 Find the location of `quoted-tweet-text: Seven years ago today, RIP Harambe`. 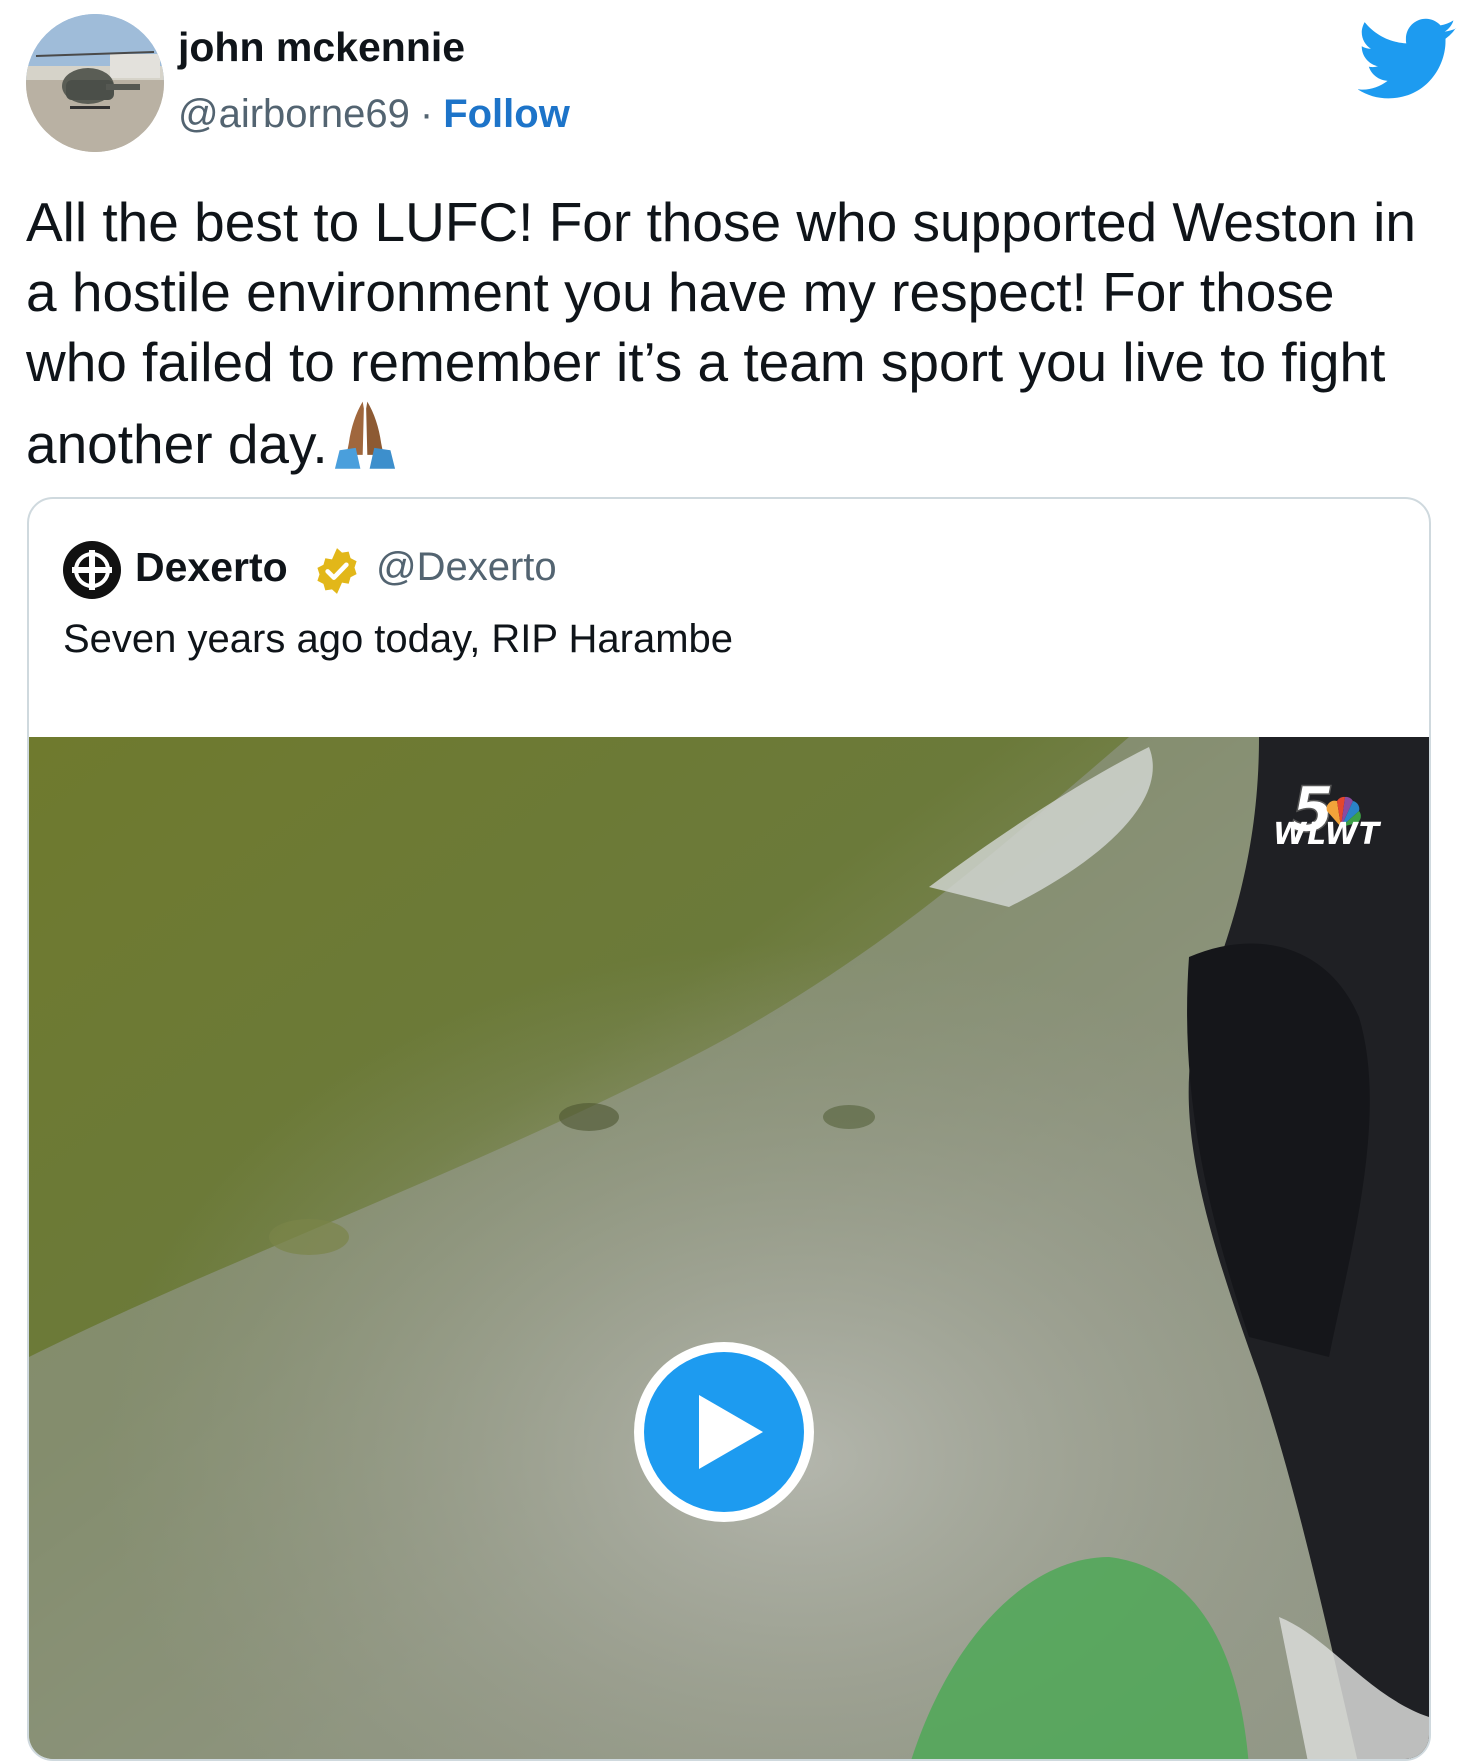

quoted-tweet-text: Seven years ago today, RIP Harambe is located at coordinates (398, 639).